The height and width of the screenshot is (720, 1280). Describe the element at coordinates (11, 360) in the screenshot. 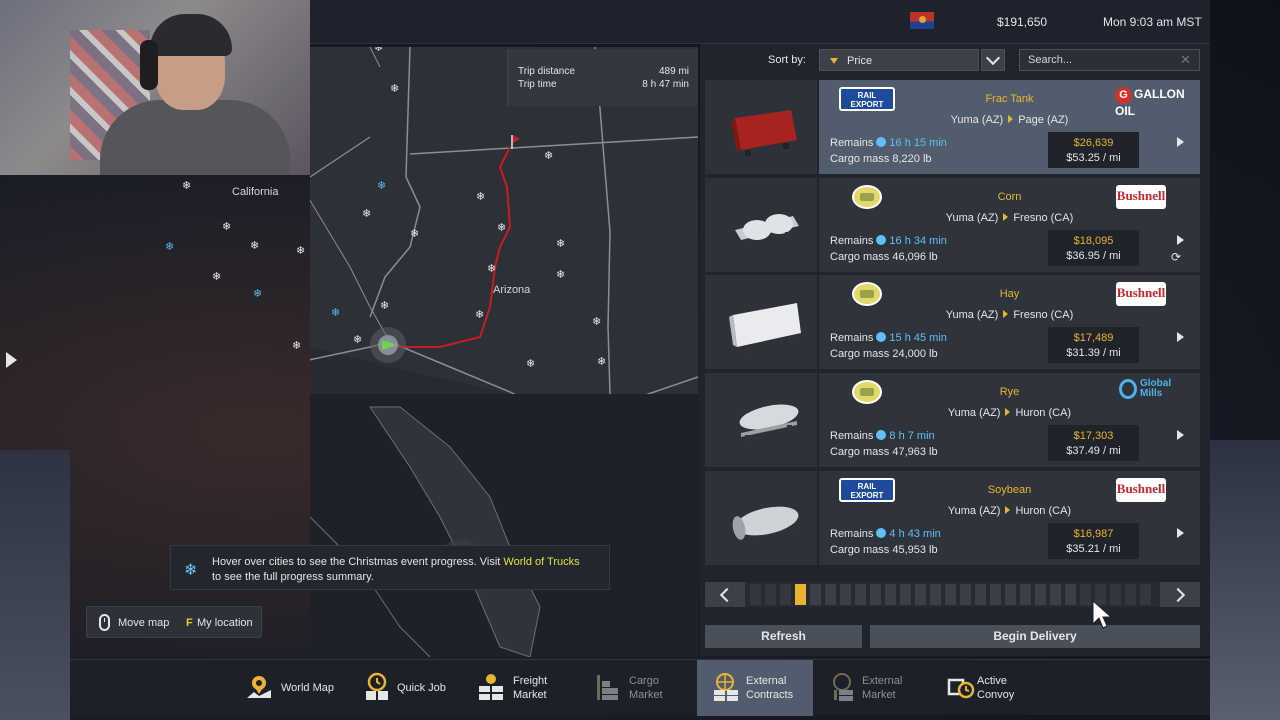

I see `side-expand-arrow-icon` at that location.